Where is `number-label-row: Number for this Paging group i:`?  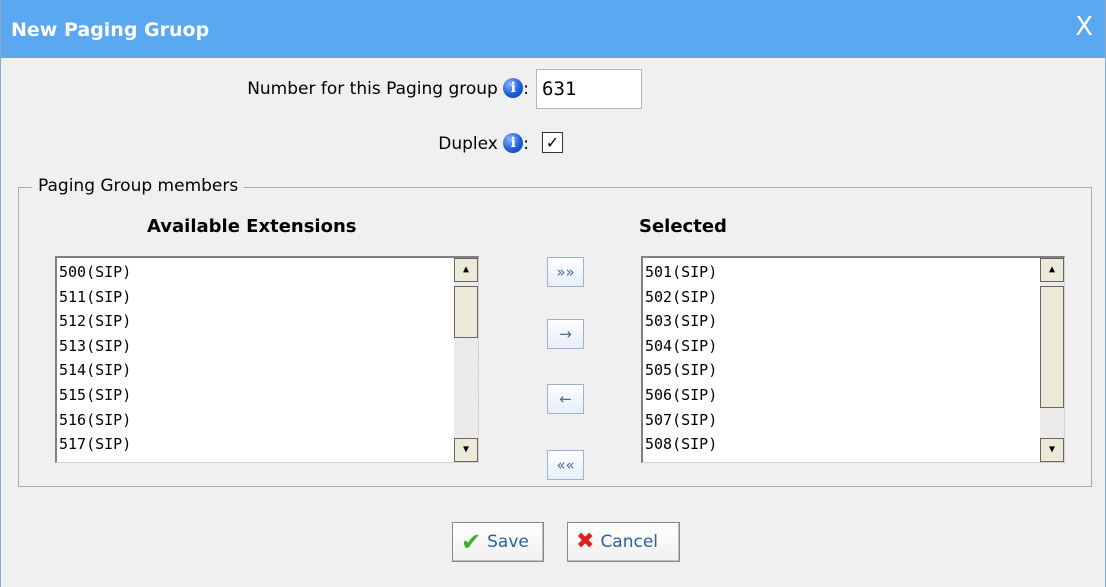
number-label-row: Number for this Paging group i: is located at coordinates (325, 88).